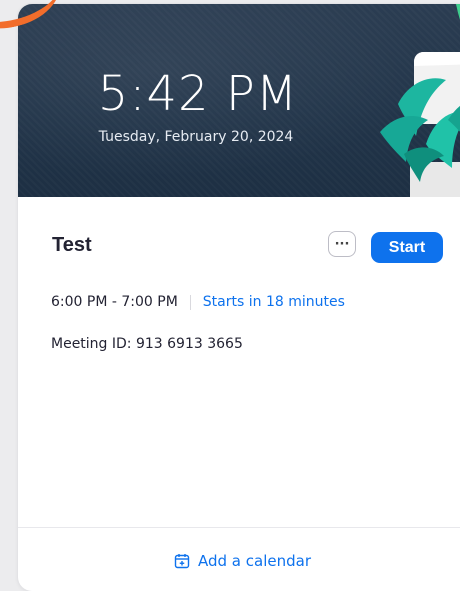 The width and height of the screenshot is (460, 591). I want to click on time-separator, so click(190, 302).